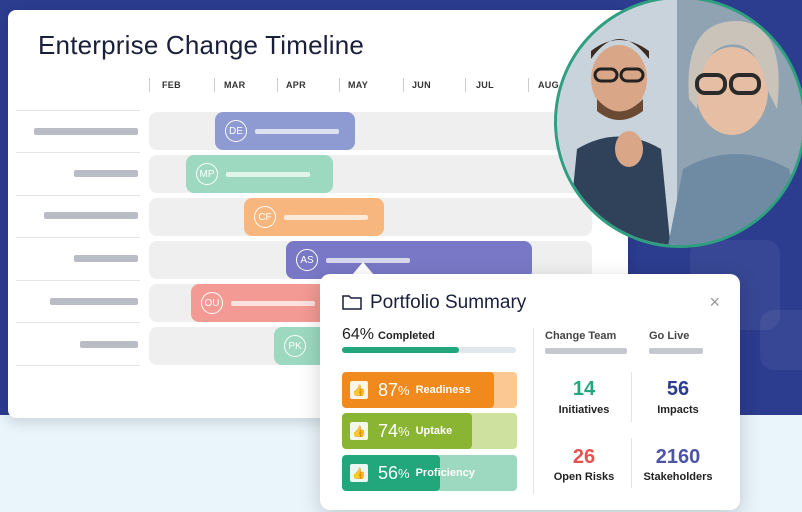 This screenshot has height=512, width=802. I want to click on change-team-placeholder, so click(586, 351).